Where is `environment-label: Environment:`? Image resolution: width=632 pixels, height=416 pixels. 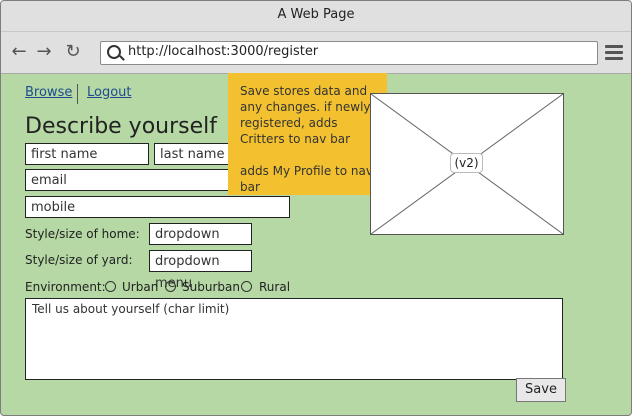
environment-label: Environment: is located at coordinates (65, 287).